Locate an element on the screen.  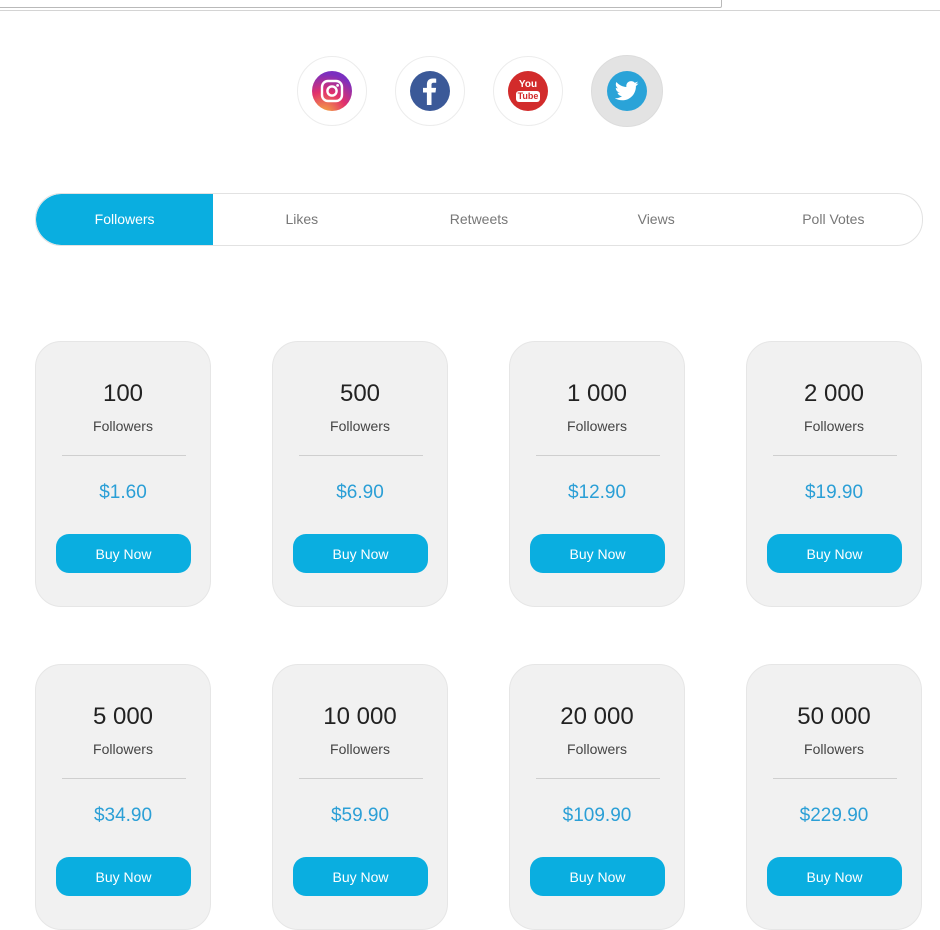
package-price: $34.90 is located at coordinates (123, 815).